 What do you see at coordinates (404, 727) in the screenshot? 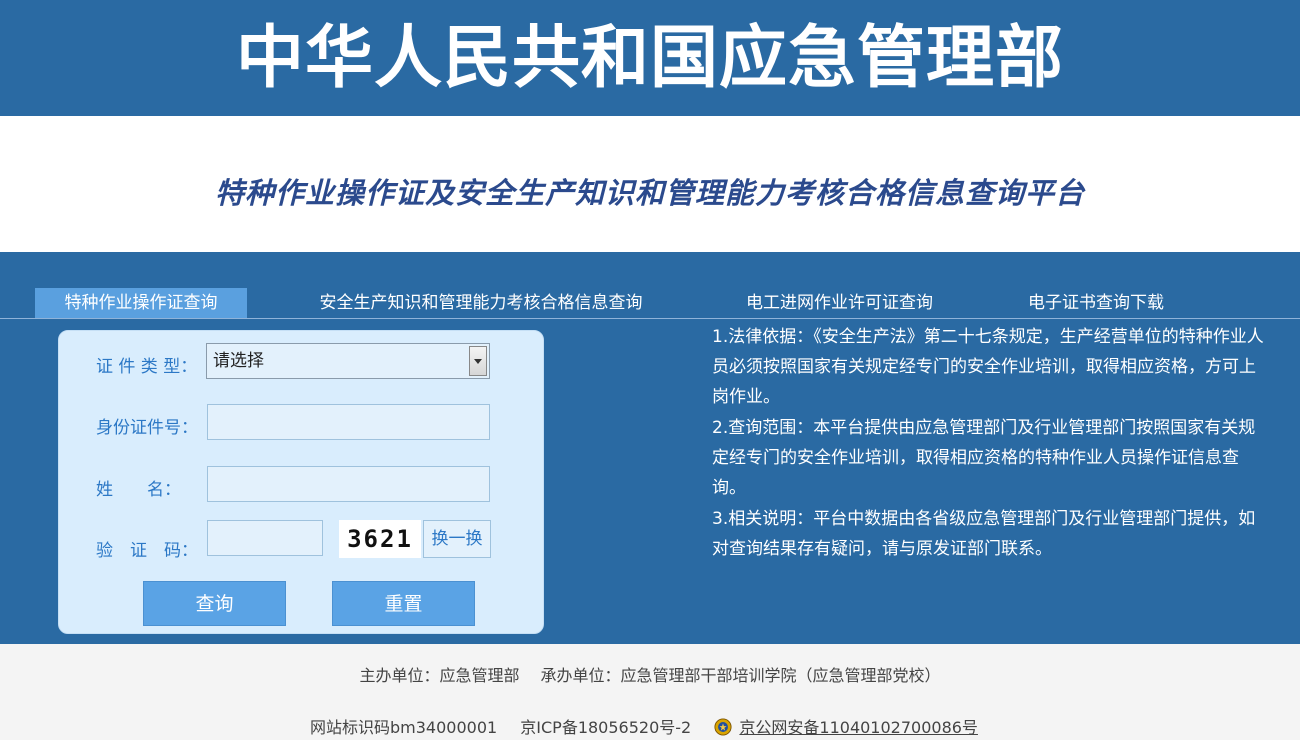
I see `footer-site-code: 网站标识码bm34000001` at bounding box center [404, 727].